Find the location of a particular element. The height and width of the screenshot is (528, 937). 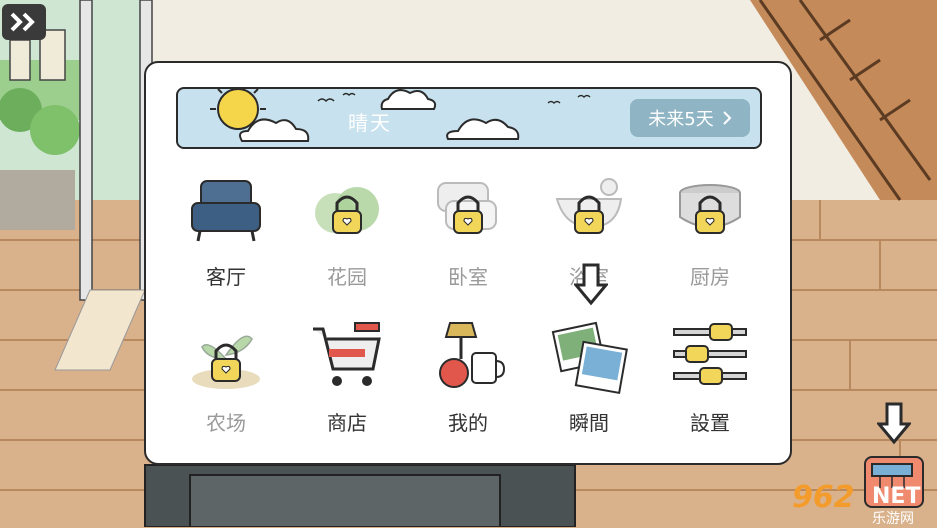

menu-item-garden: 花园 is located at coordinates (347, 233).